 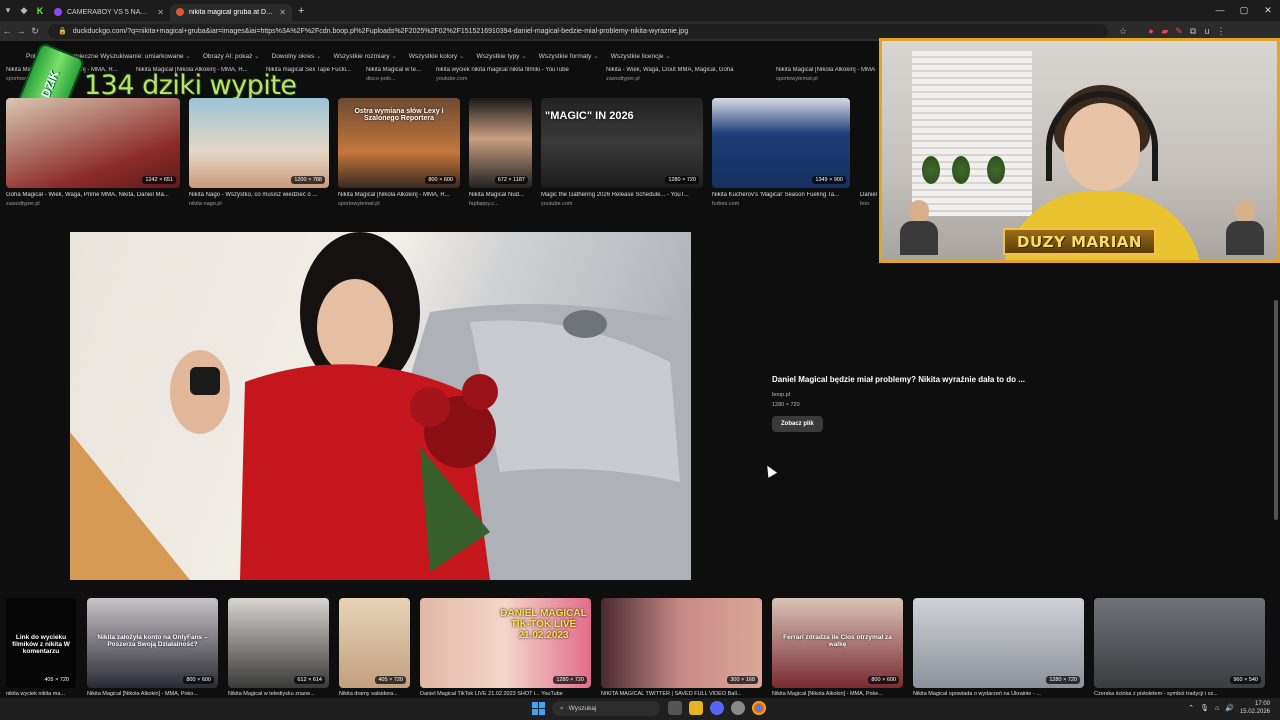 What do you see at coordinates (1255, 708) in the screenshot?
I see `clock: 17:00 15.02.2026` at bounding box center [1255, 708].